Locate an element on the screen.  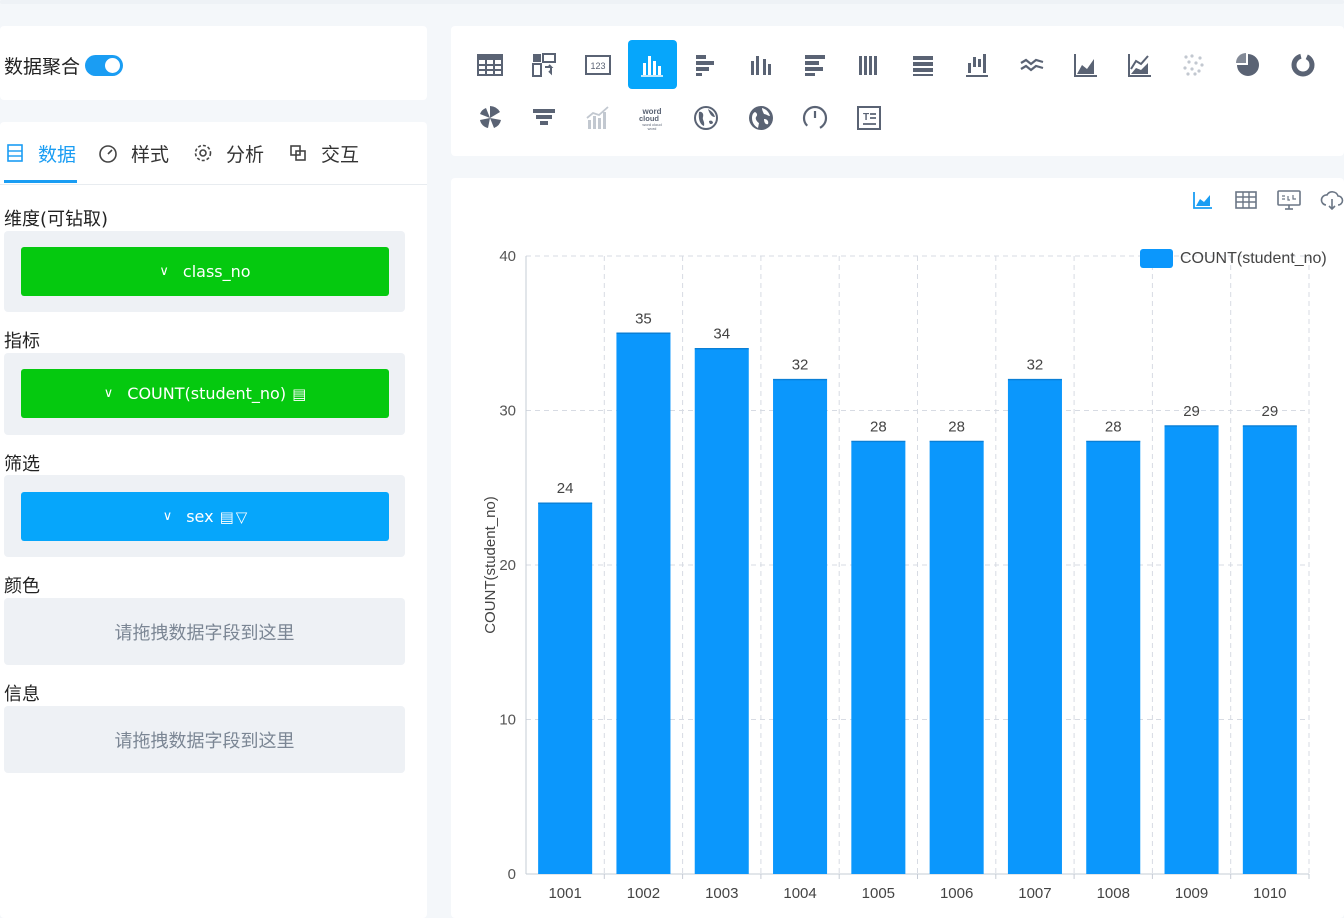
tab-interaction: 交互 is located at coordinates (323, 153).